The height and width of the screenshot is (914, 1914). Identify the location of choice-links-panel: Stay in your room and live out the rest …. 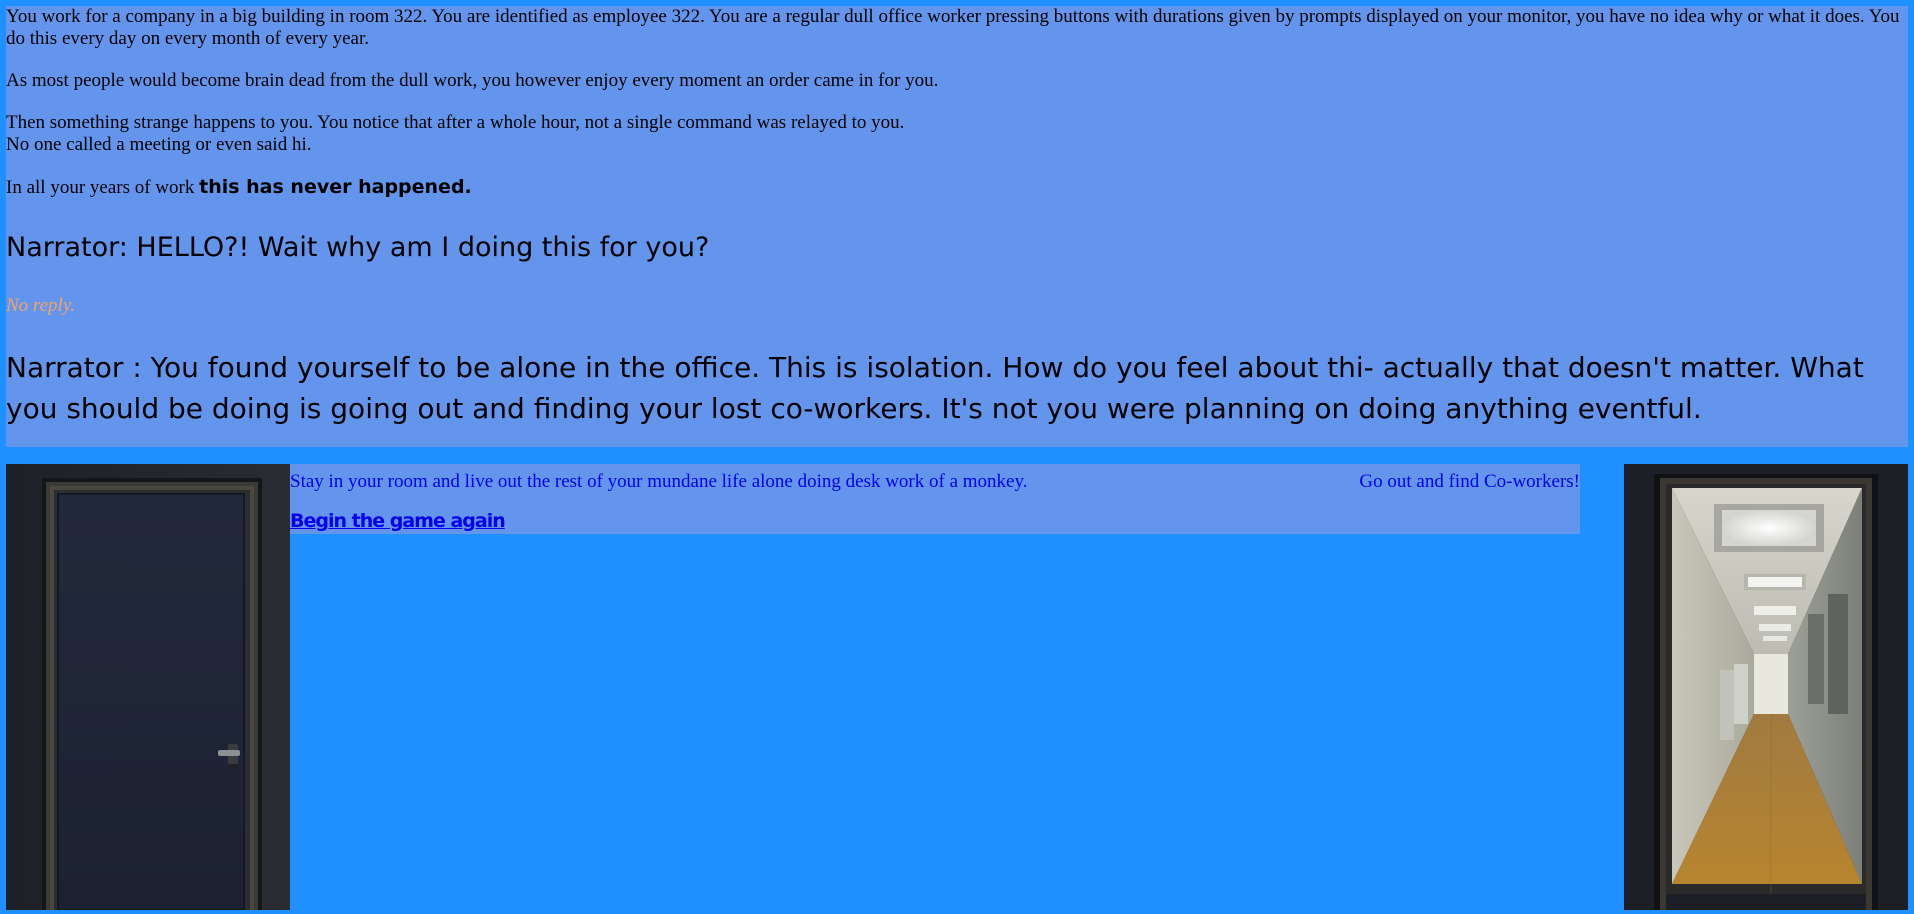
(935, 499).